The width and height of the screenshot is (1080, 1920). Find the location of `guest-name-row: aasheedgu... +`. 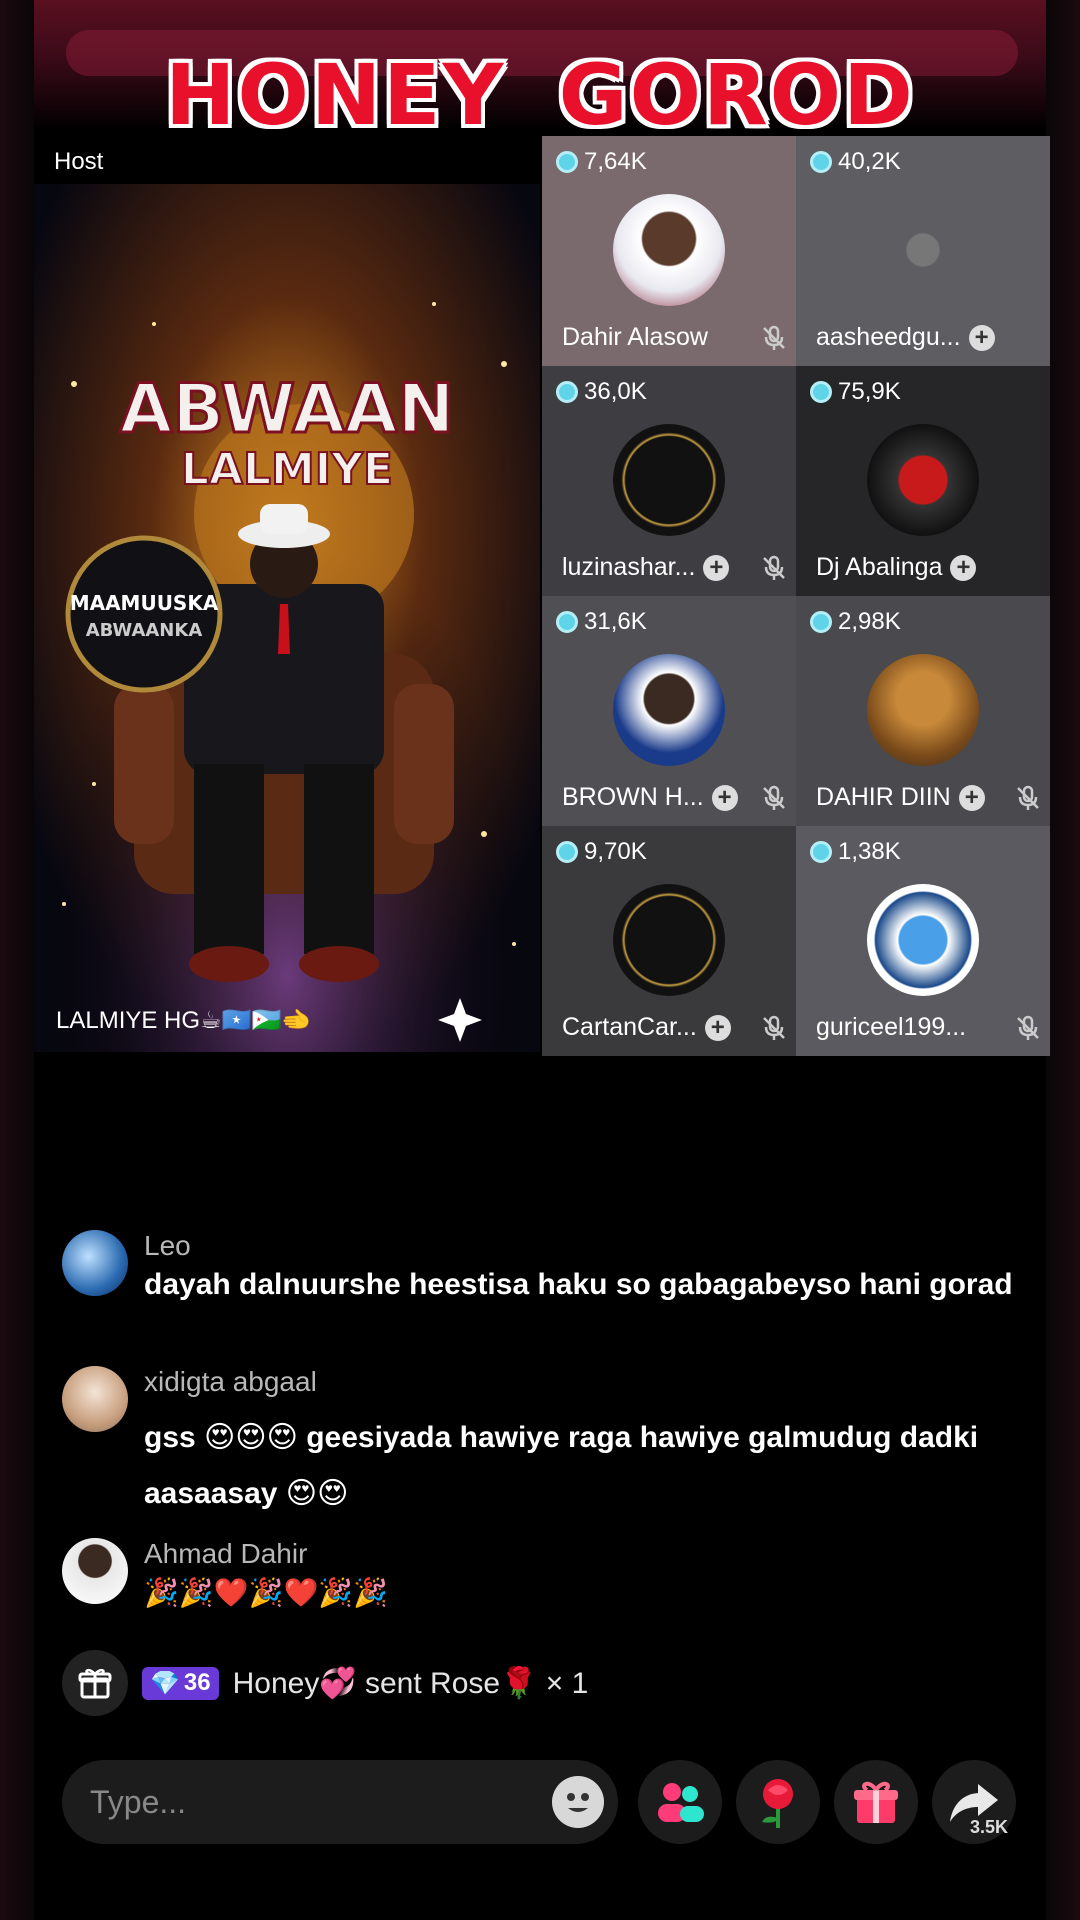

guest-name-row: aasheedgu... + is located at coordinates (905, 337).